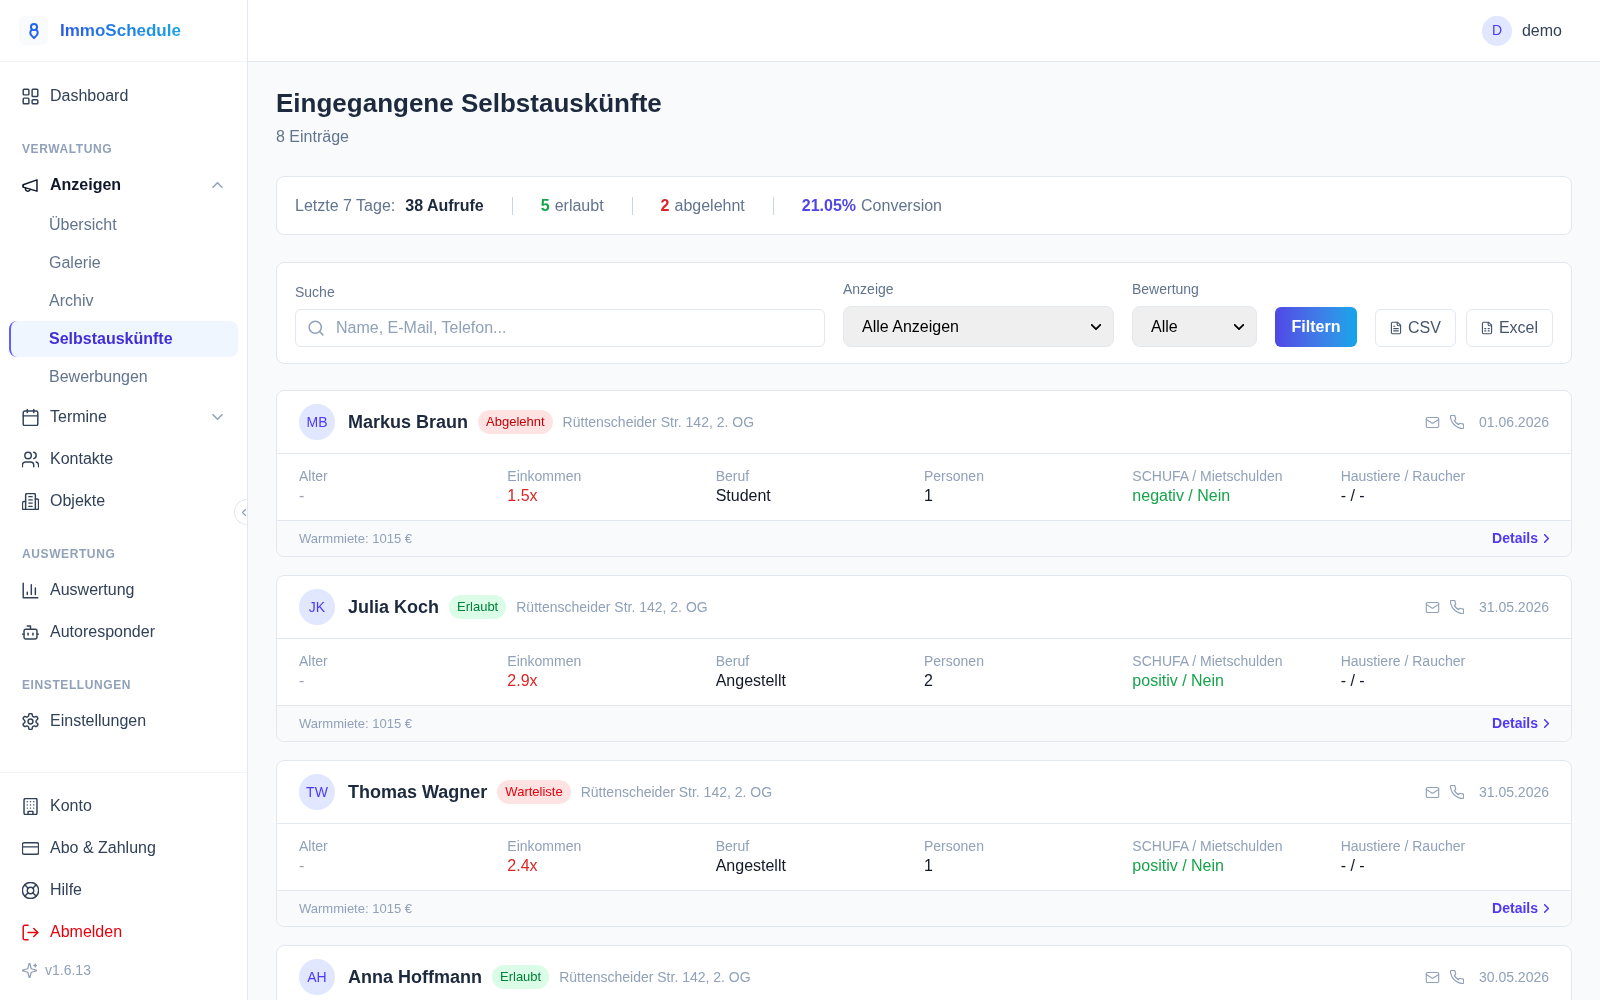 The image size is (1600, 1000). Describe the element at coordinates (408, 422) in the screenshot. I see `applicant-name: Markus Braun` at that location.